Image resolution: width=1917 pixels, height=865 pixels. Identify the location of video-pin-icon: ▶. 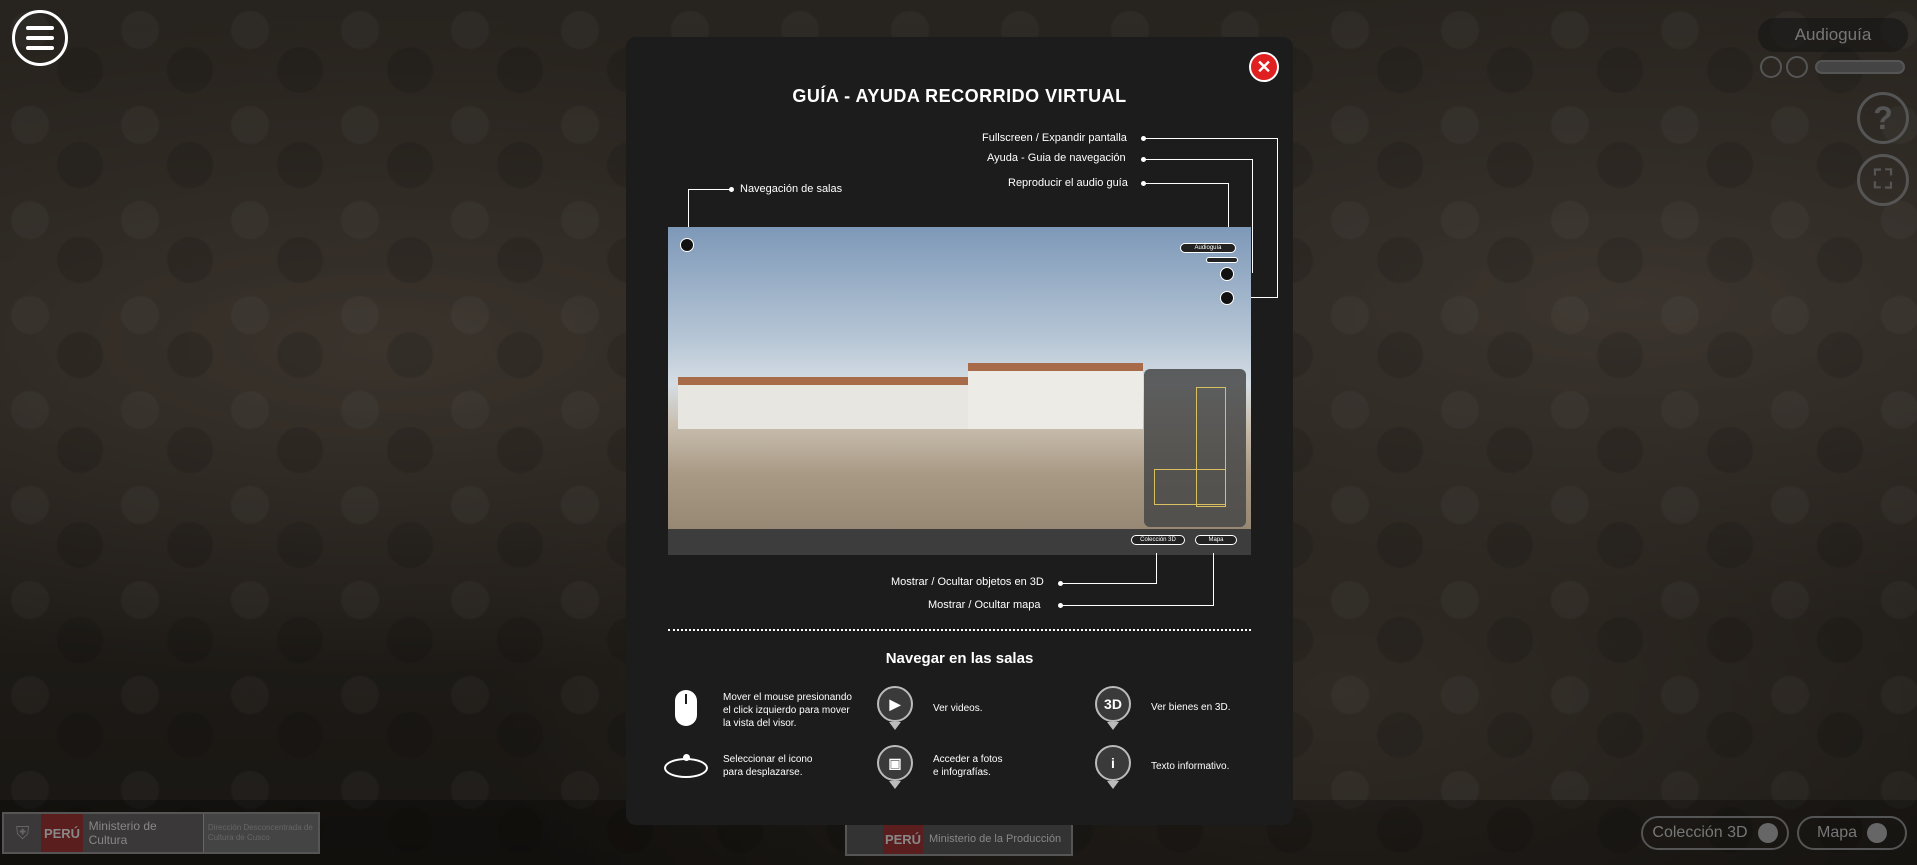
(895, 708).